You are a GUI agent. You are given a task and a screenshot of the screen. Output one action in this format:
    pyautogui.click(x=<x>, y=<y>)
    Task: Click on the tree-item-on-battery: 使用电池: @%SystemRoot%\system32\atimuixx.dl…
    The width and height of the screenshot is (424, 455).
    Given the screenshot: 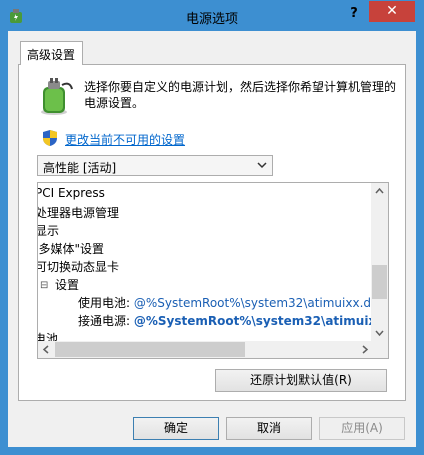 What is the action you would take?
    pyautogui.click(x=232, y=302)
    